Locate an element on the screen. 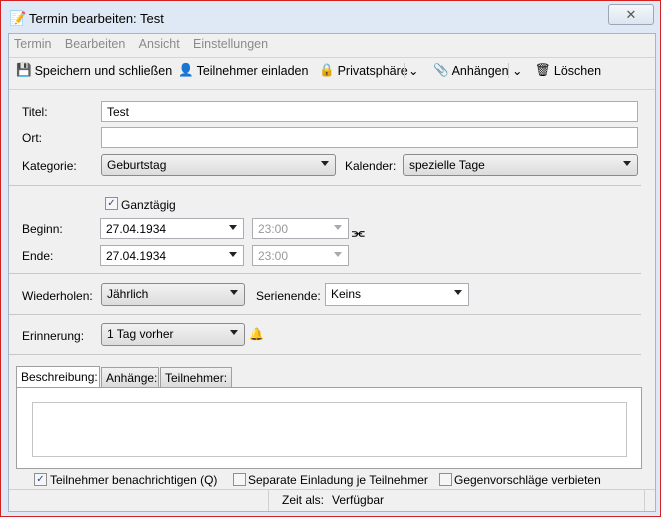 The height and width of the screenshot is (517, 661). invite-button: 👤 Teilnehmer einladen is located at coordinates (243, 70).